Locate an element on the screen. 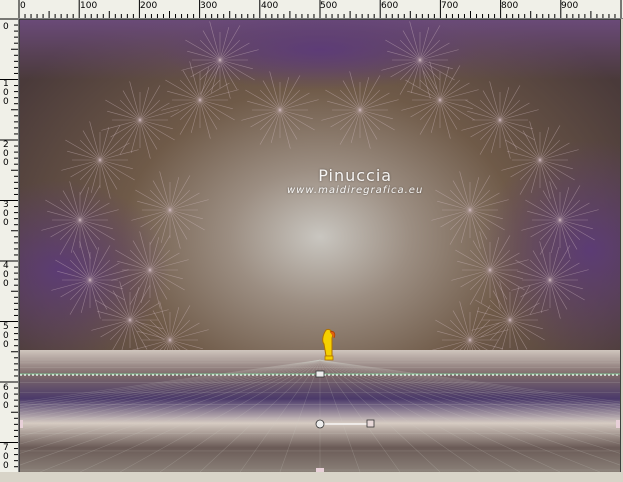  ruler-left-label: 500 is located at coordinates (6, 336).